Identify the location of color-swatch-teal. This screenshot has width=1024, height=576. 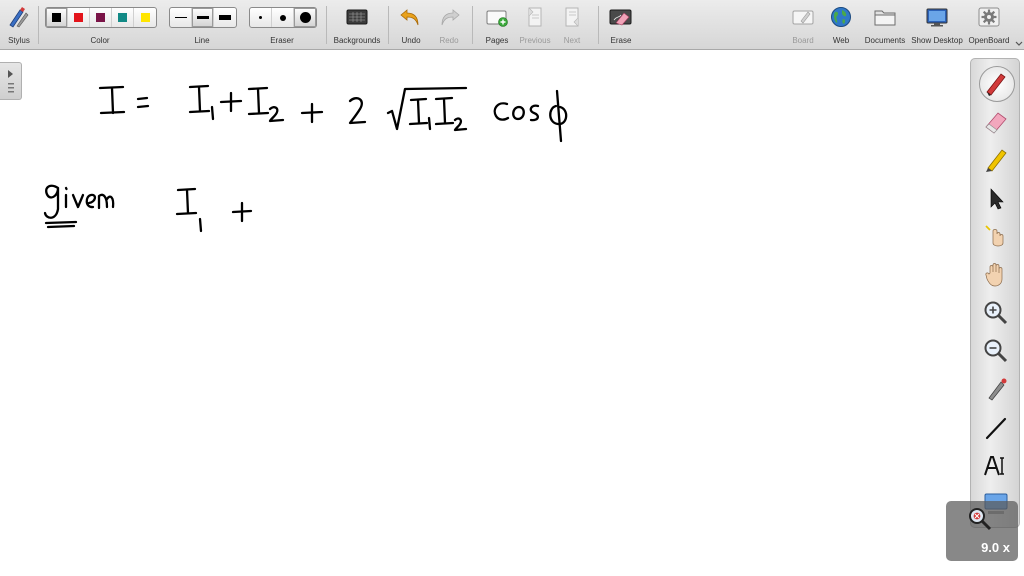
(123, 17).